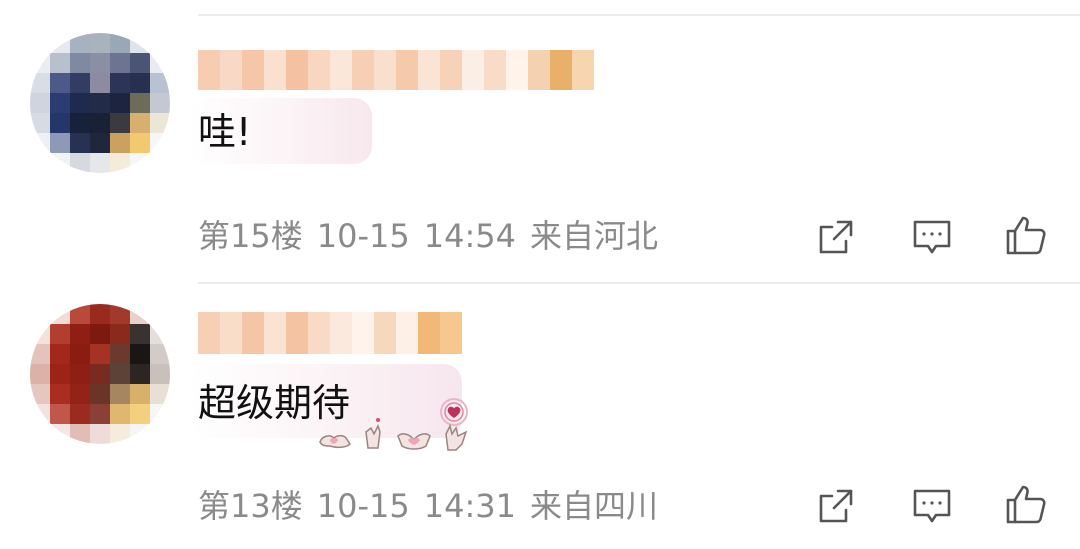 The height and width of the screenshot is (549, 1080). I want to click on comment-meta: 第15楼 10-15 14:54 来自河北, so click(435, 236).